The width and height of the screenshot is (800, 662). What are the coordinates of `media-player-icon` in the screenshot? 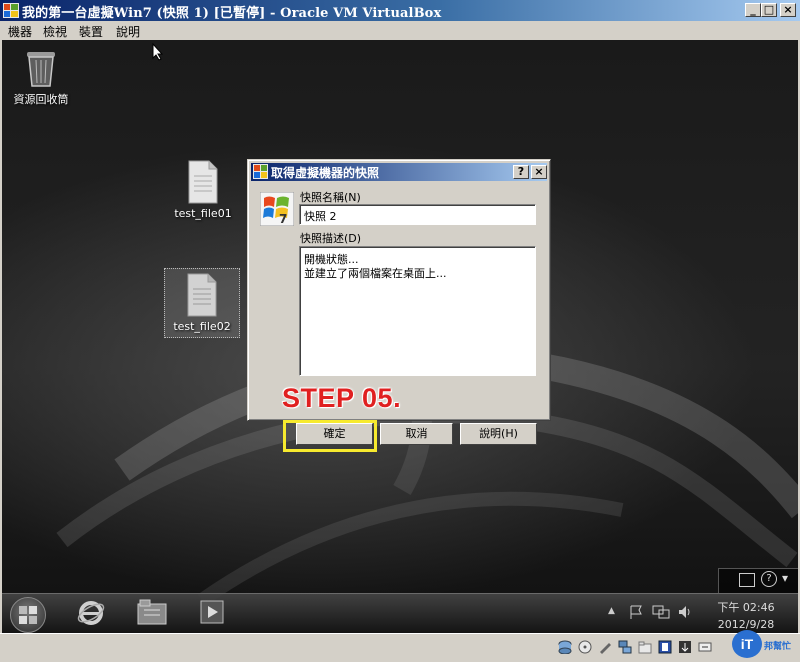 It's located at (212, 612).